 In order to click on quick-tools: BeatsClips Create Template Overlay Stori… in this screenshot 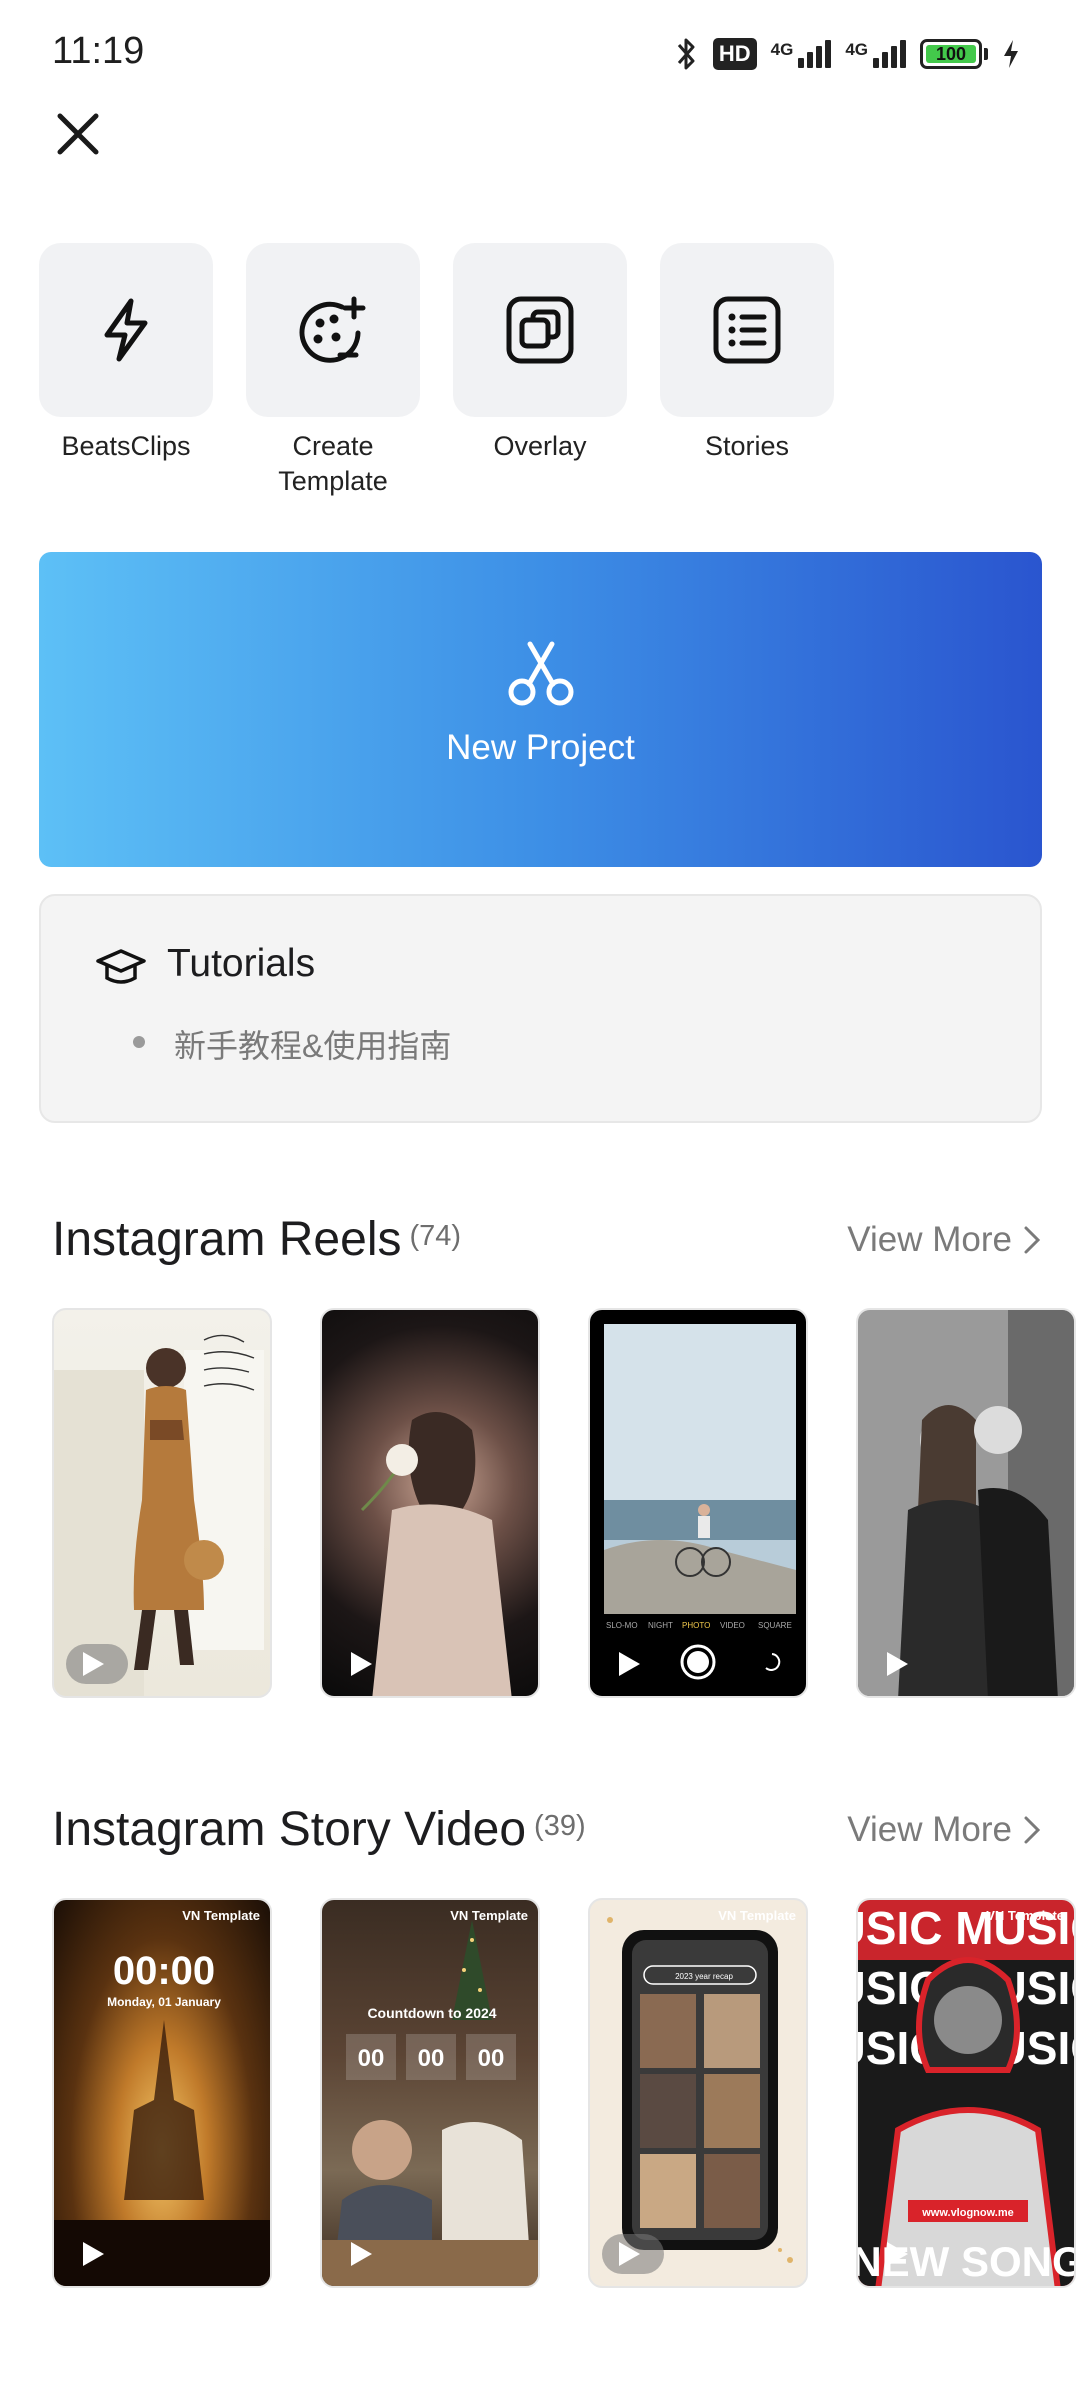, I will do `click(436, 371)`.